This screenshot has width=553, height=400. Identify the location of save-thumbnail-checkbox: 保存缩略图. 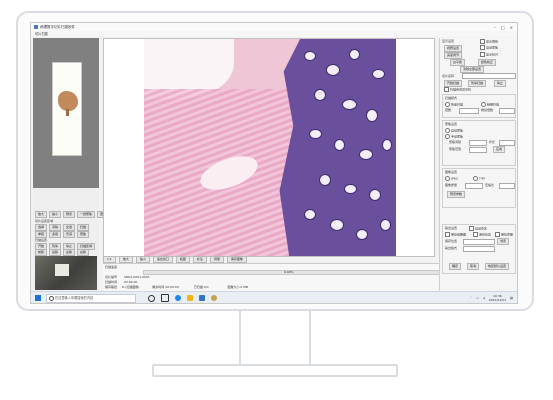
(455, 234).